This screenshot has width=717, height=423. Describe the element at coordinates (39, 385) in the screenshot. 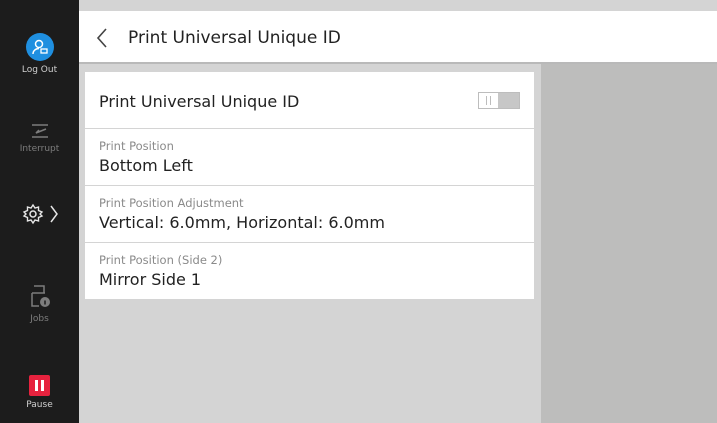

I see `pause-icon` at that location.